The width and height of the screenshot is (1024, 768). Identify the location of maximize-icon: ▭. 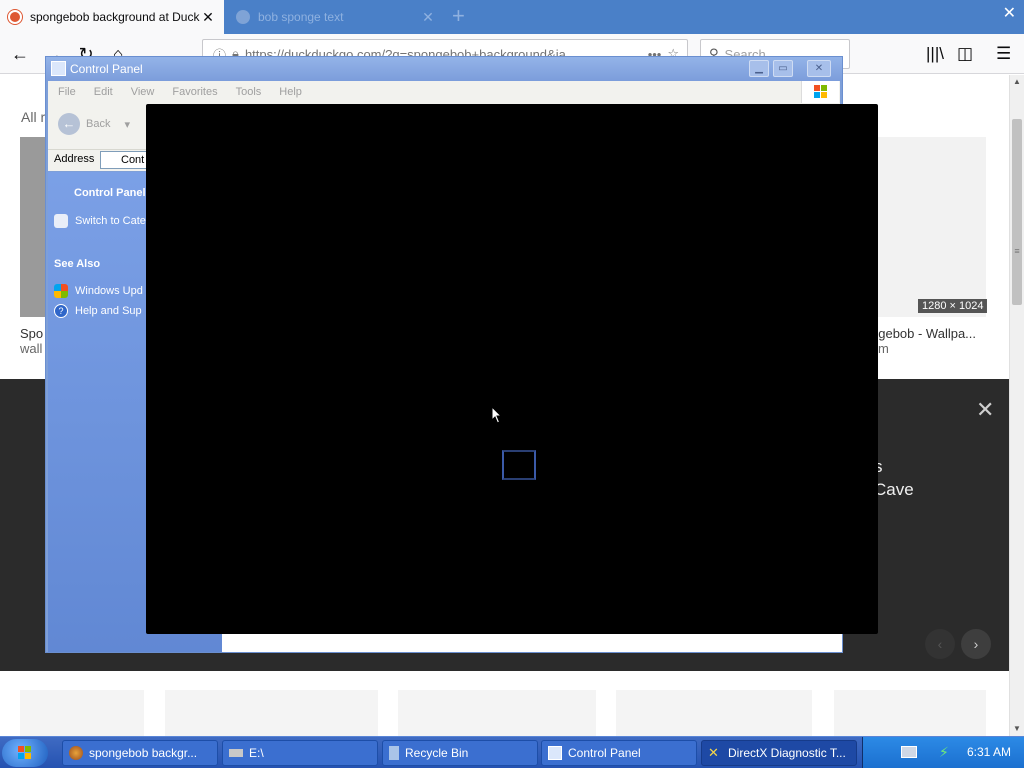
(783, 68).